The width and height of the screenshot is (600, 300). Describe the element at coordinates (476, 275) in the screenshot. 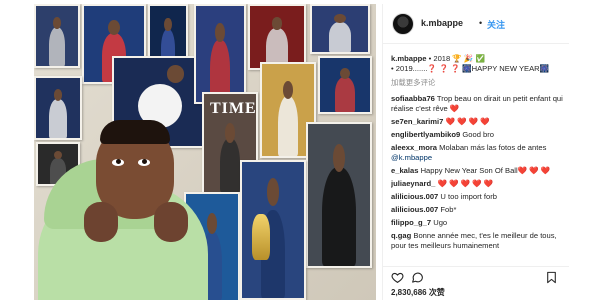

I see `post-actions-bar` at that location.